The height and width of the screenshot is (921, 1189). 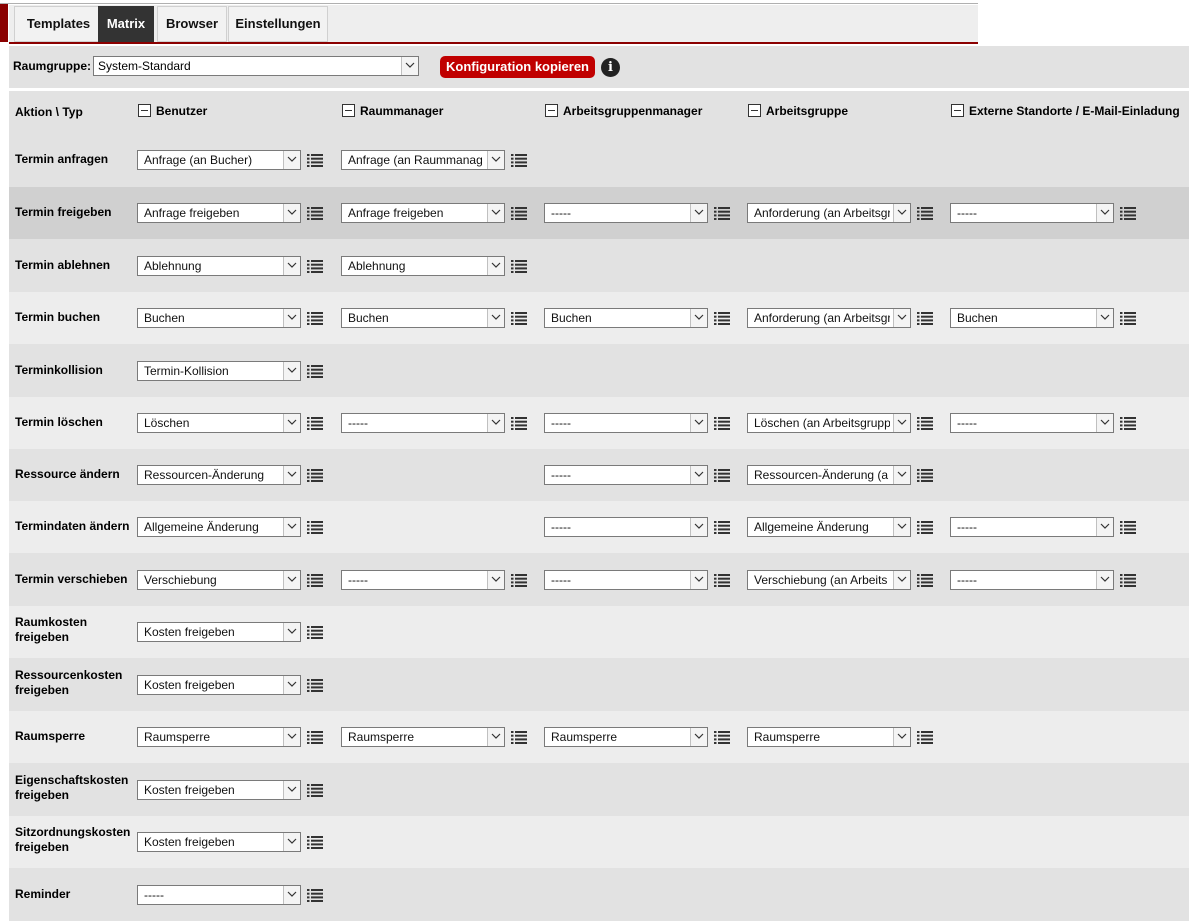 I want to click on template-select: Ressourcen-Änderung, so click(x=219, y=475).